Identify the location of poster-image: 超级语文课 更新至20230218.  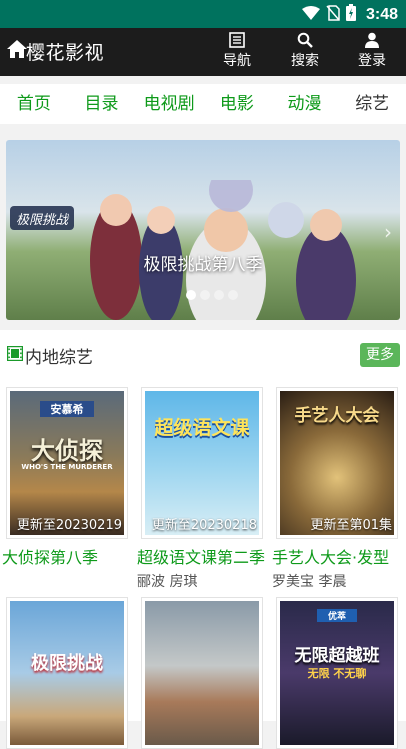
(202, 463).